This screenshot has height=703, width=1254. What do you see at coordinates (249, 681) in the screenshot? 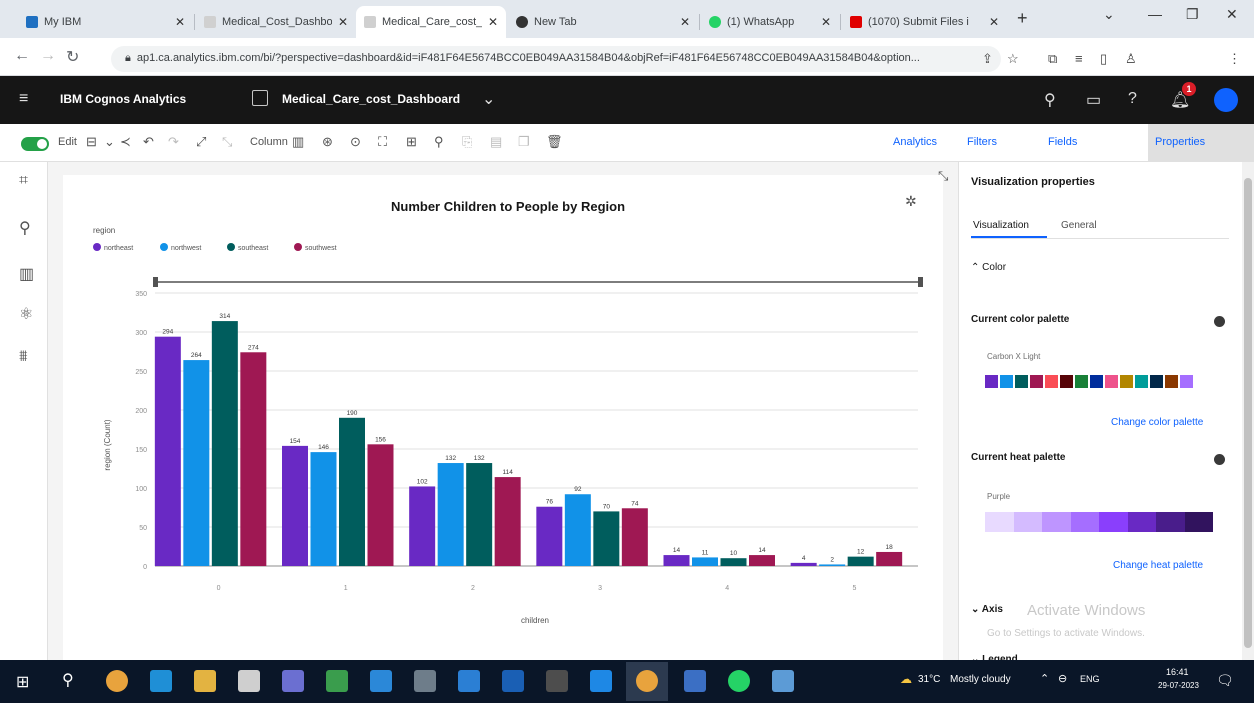
I see `calendar-icon` at bounding box center [249, 681].